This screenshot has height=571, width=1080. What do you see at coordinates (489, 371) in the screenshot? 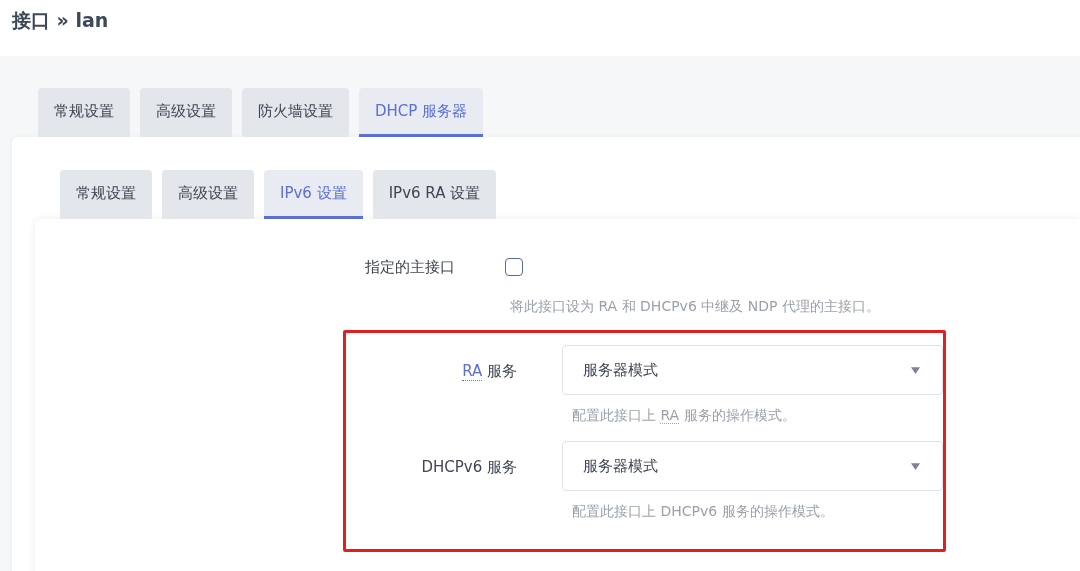
I see `field-label: RA 服务` at bounding box center [489, 371].